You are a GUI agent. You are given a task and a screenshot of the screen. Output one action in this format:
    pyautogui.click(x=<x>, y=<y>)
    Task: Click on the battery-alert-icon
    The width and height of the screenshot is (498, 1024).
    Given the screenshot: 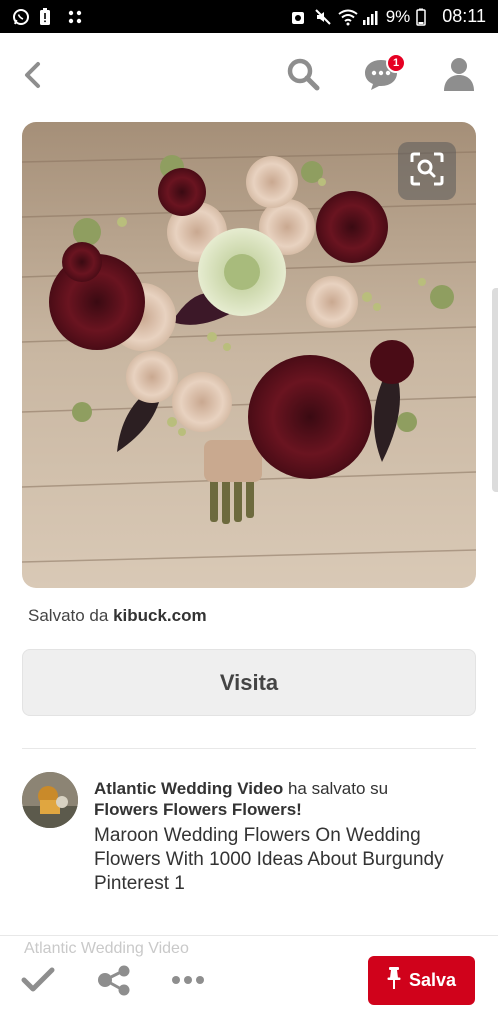 What is the action you would take?
    pyautogui.click(x=48, y=16)
    